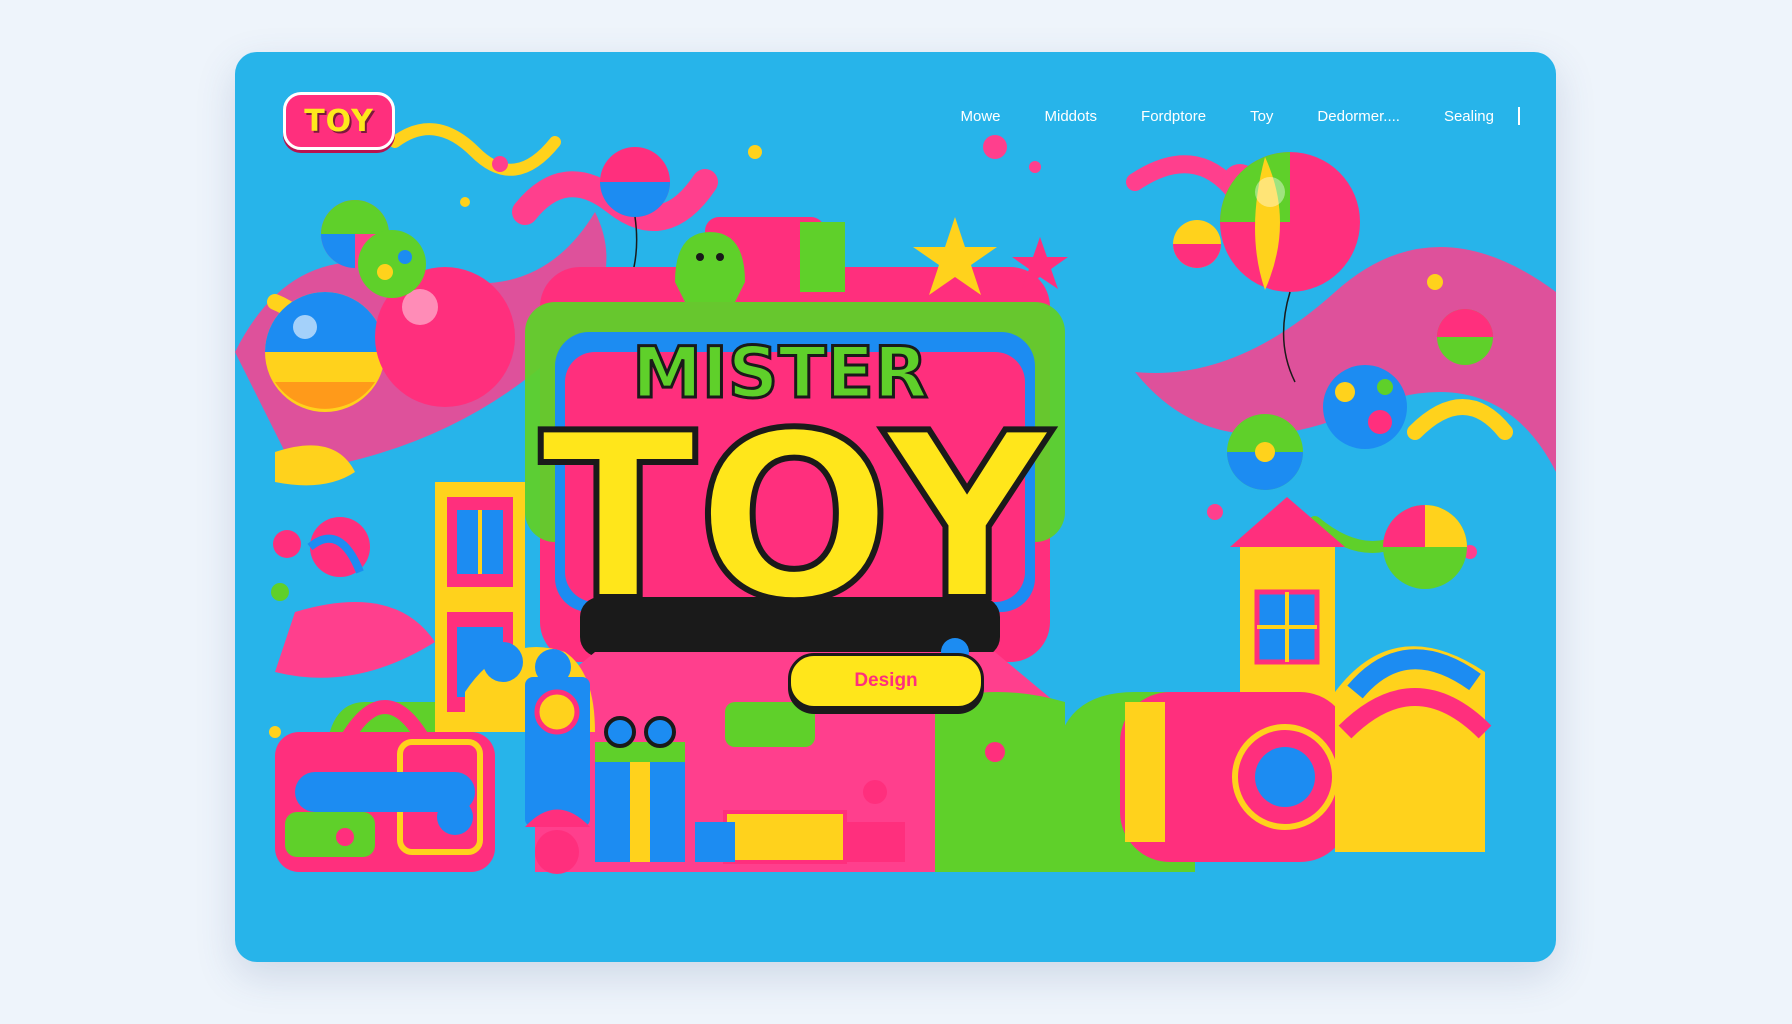  Describe the element at coordinates (796, 518) in the screenshot. I see `hero-title-main: TOY` at that location.